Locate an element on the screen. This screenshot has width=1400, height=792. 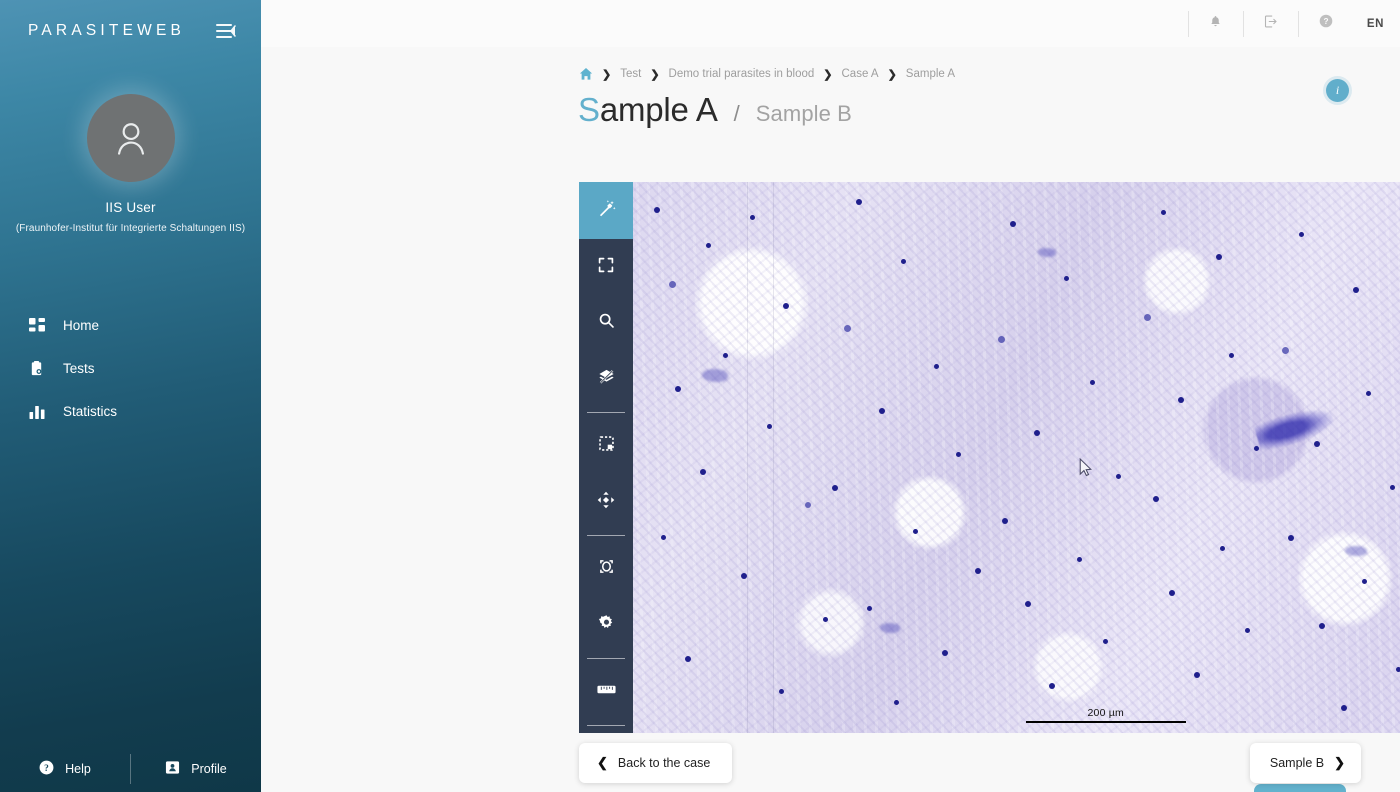
logout-icon is located at coordinates (1270, 24).